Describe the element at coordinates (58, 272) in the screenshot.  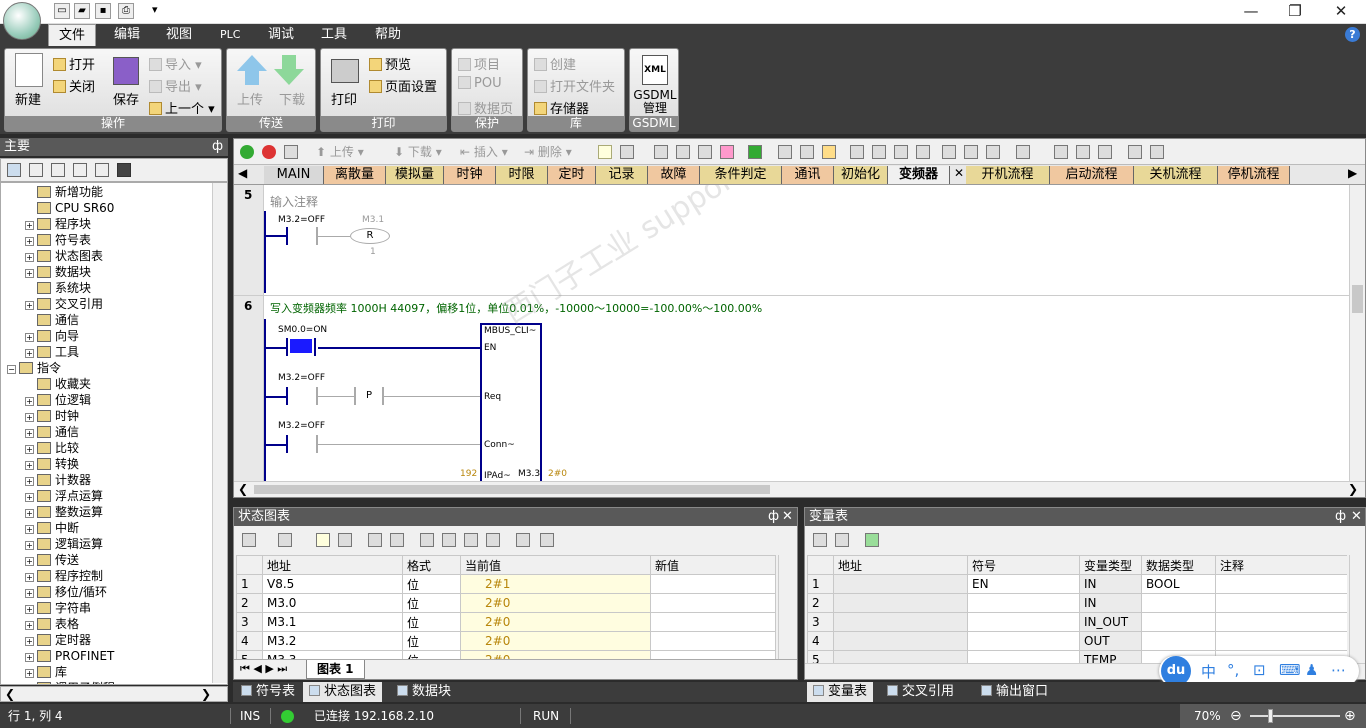
I see `tree-item: + 数据块` at that location.